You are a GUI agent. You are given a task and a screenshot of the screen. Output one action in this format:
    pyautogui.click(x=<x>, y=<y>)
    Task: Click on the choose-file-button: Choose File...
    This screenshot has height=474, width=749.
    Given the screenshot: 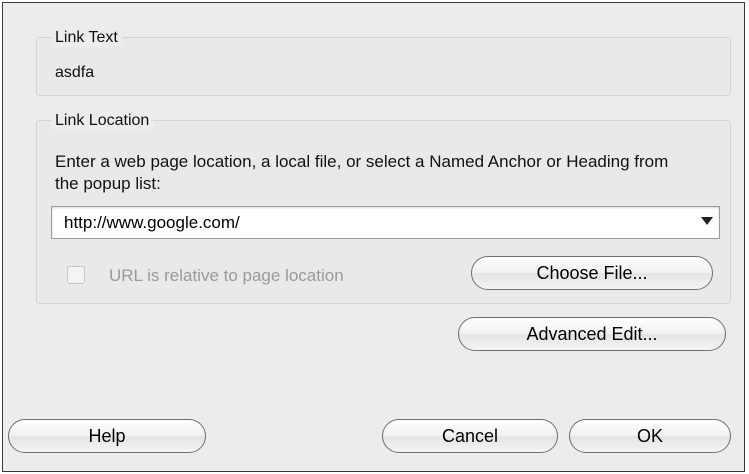 What is the action you would take?
    pyautogui.click(x=592, y=273)
    